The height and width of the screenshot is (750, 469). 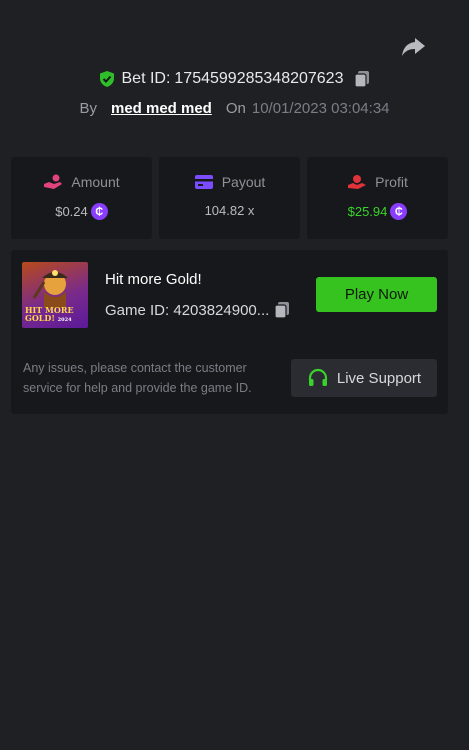 I want to click on payout-card: Payout 104.82 x, so click(x=229, y=198).